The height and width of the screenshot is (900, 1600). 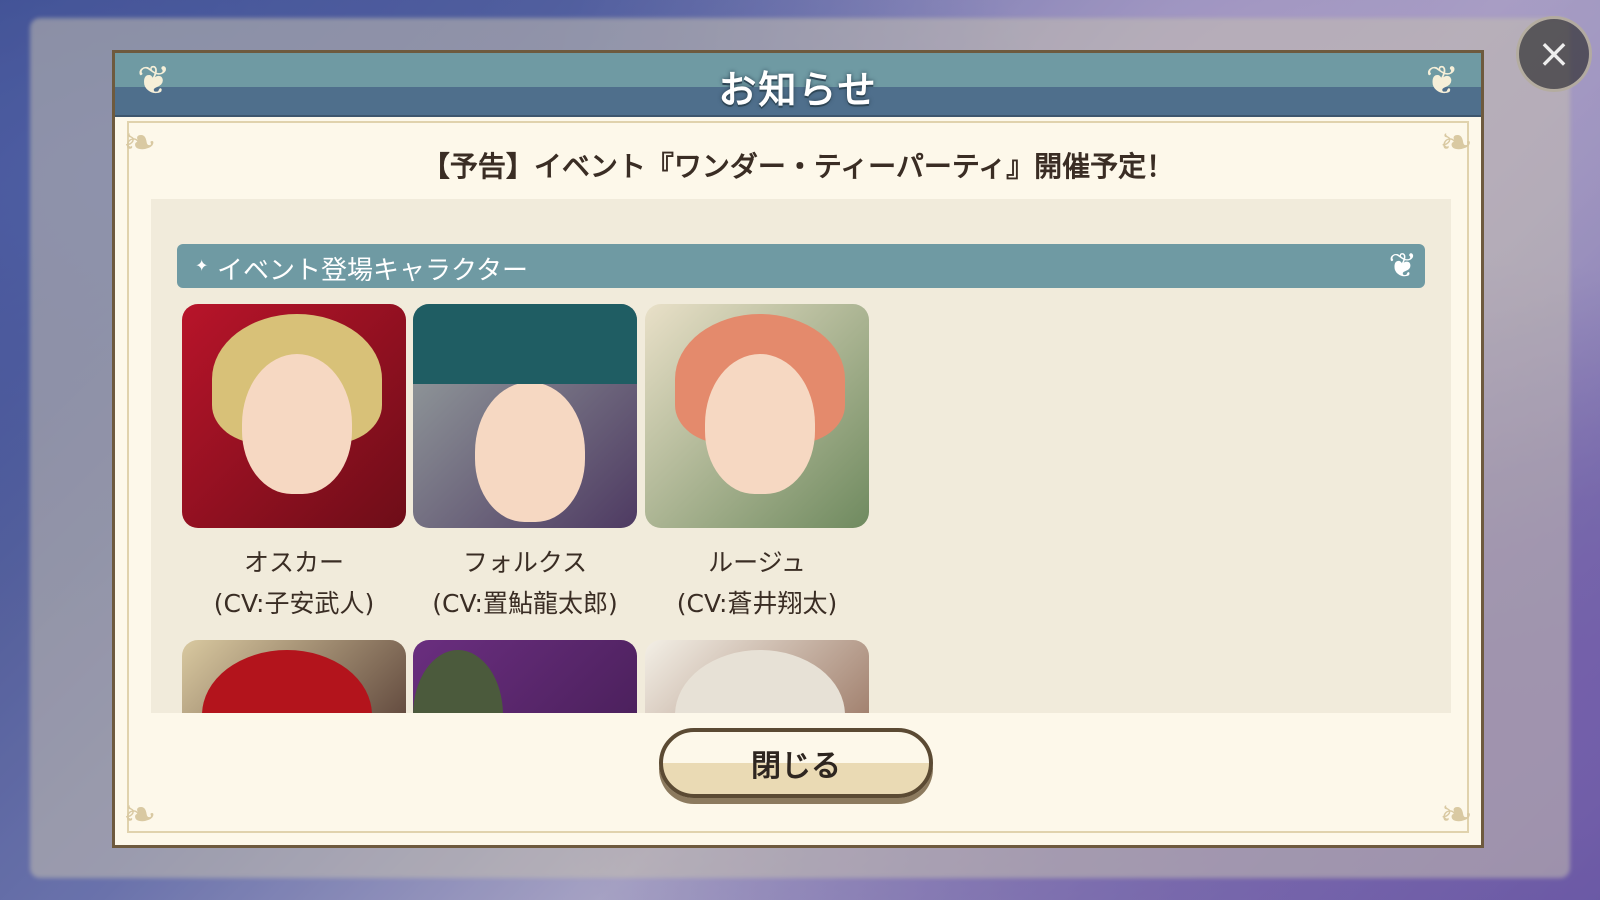 What do you see at coordinates (796, 763) in the screenshot?
I see `close-button: 閉じる` at bounding box center [796, 763].